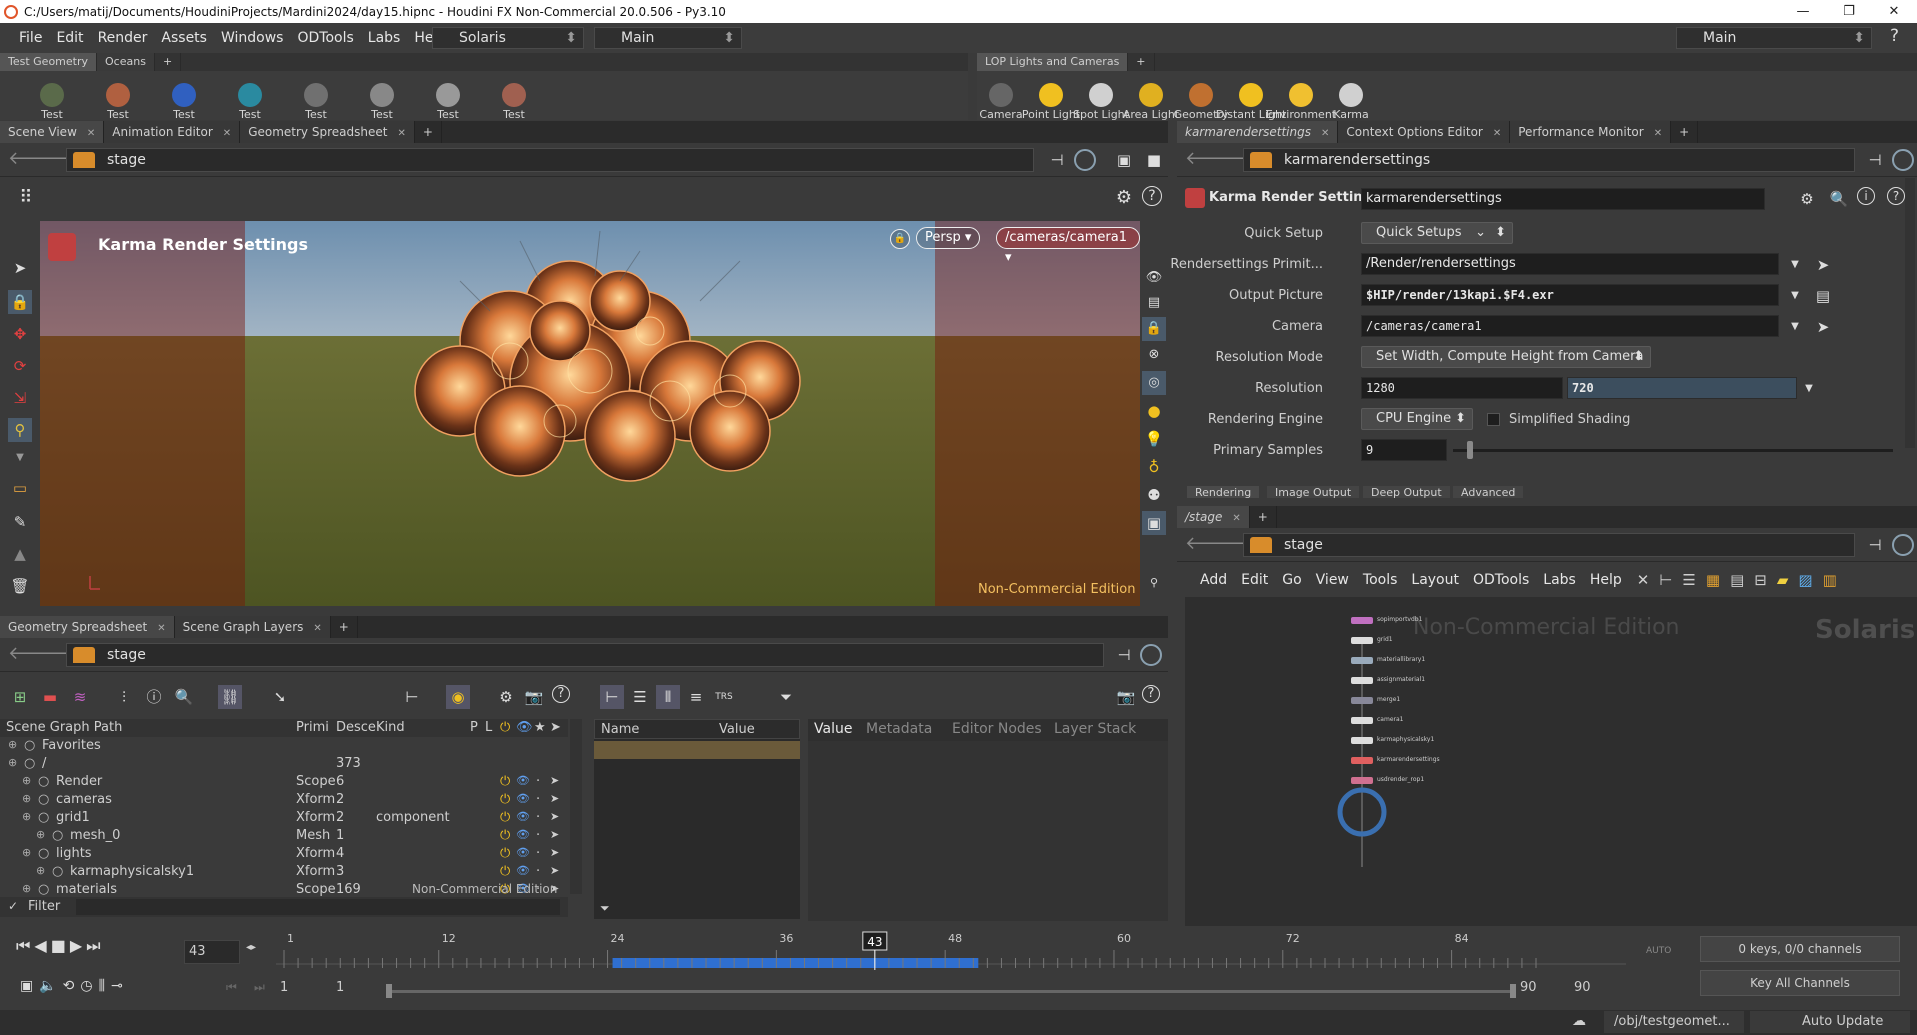  Describe the element at coordinates (899, 729) in the screenshot. I see `detail-tab-metadata: Metadata` at that location.